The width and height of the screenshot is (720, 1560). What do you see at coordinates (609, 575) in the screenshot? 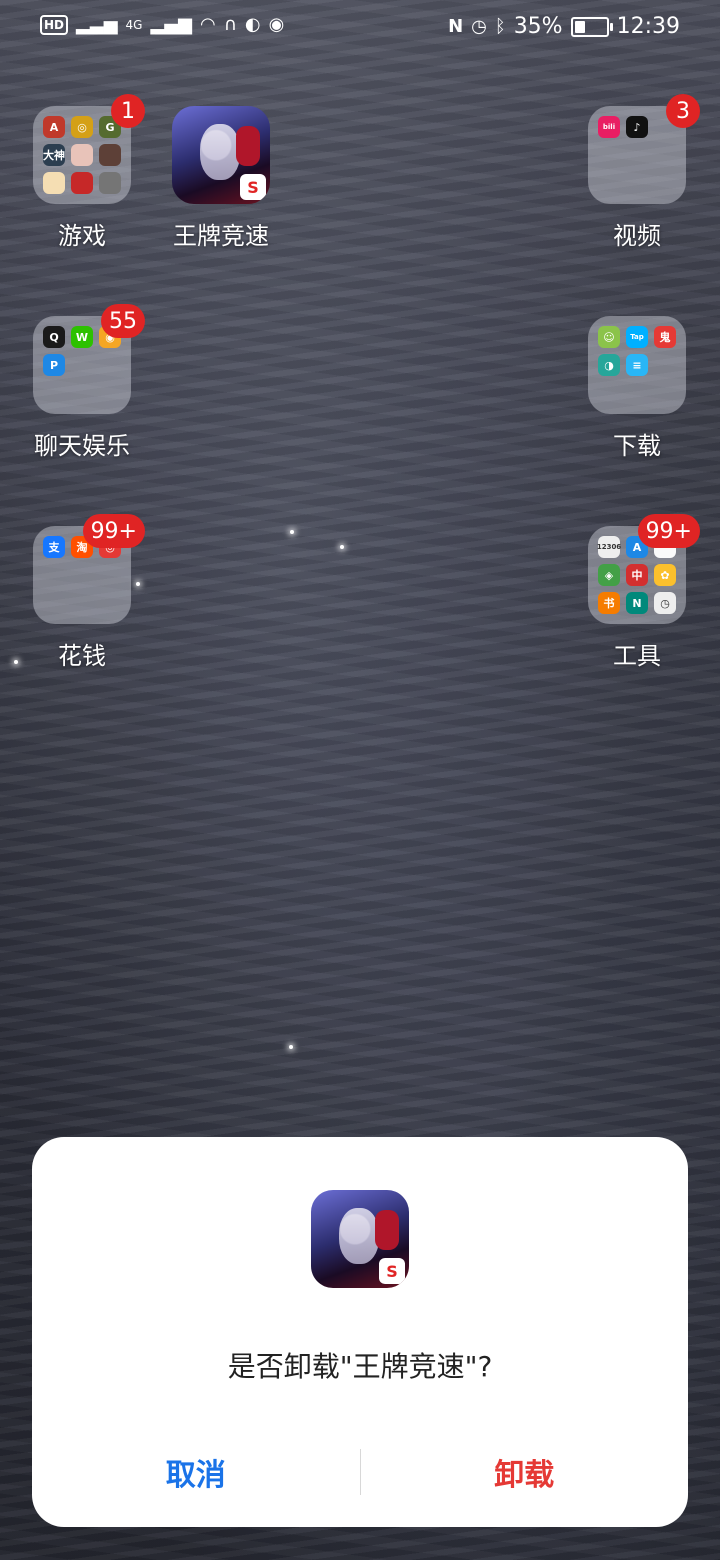
I see `mini-app-icon: ◈` at bounding box center [609, 575].